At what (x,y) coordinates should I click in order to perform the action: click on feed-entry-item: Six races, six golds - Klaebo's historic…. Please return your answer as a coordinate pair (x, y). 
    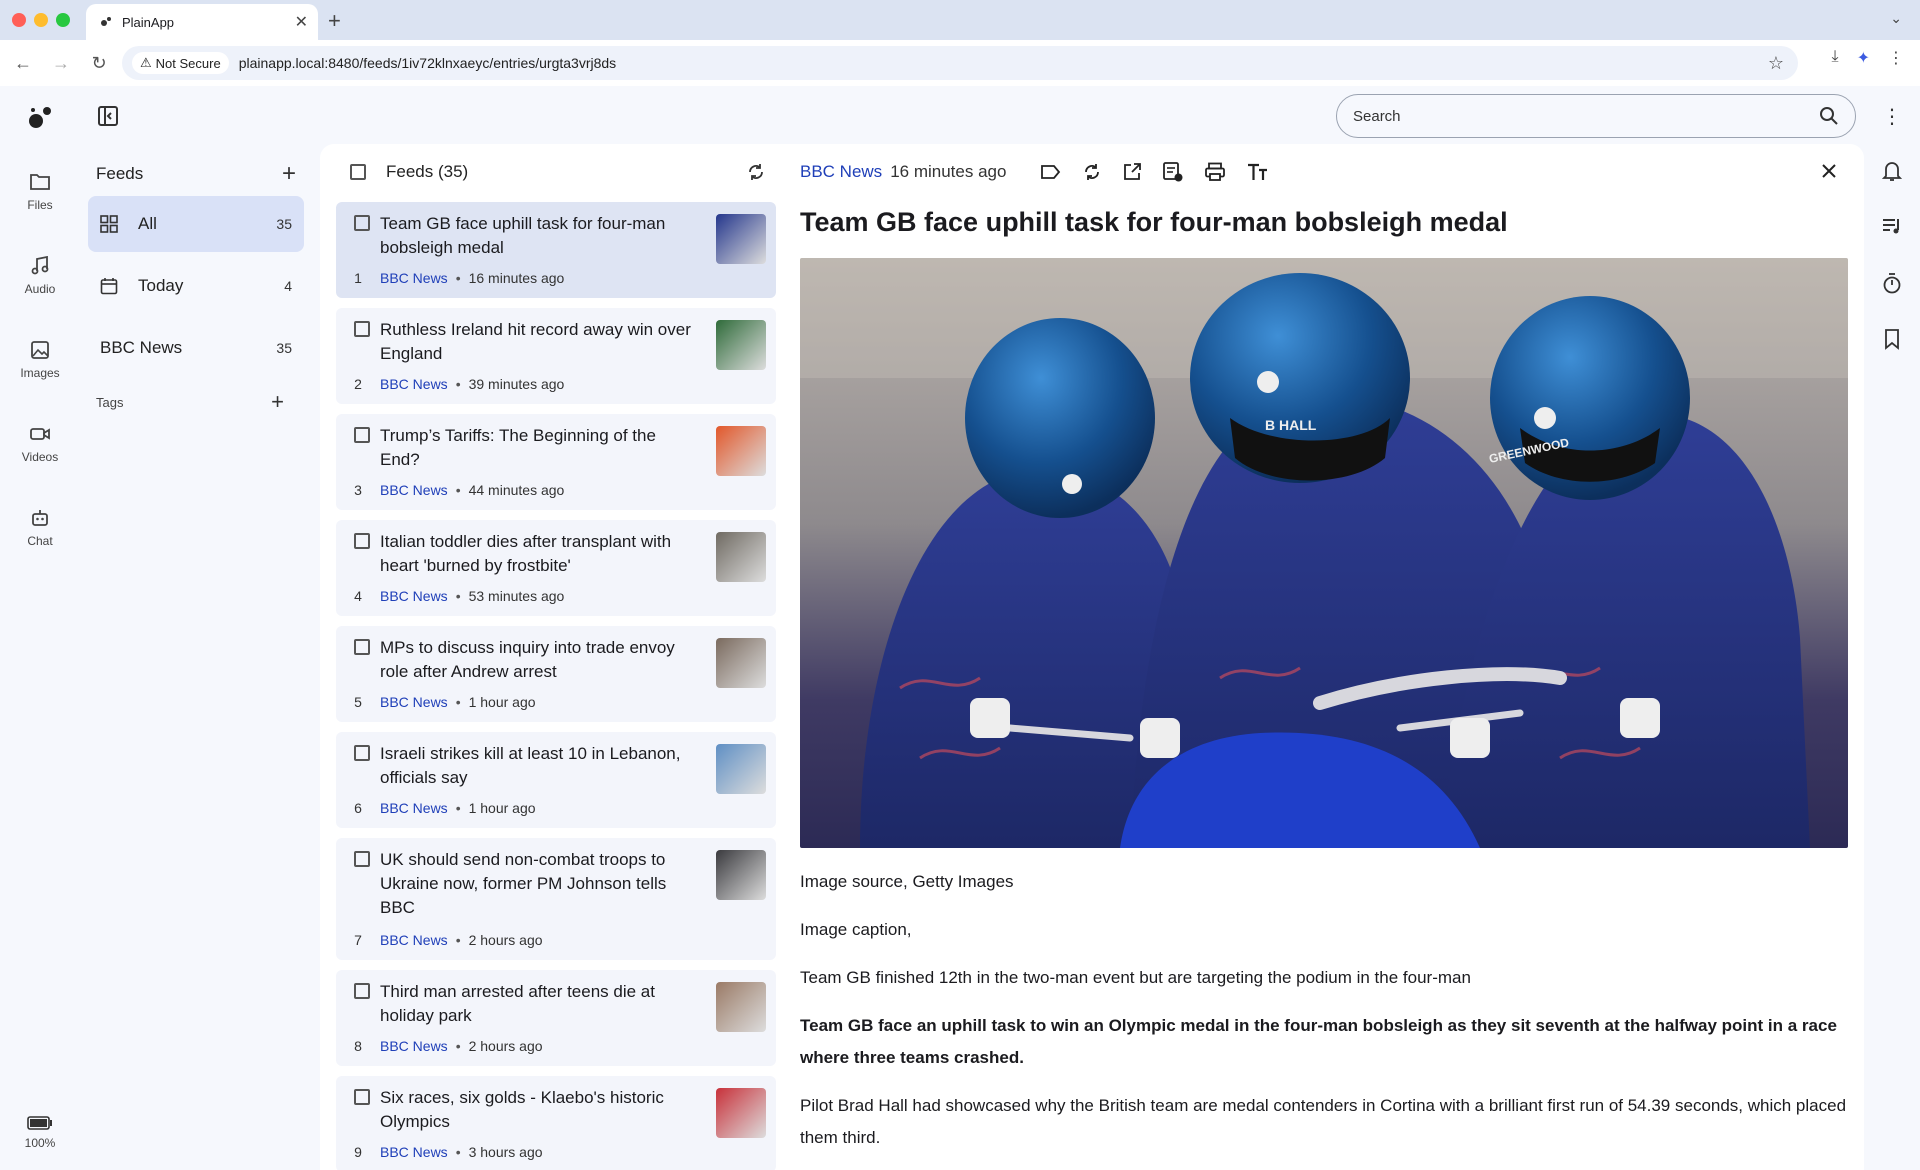
    Looking at the image, I should click on (556, 1123).